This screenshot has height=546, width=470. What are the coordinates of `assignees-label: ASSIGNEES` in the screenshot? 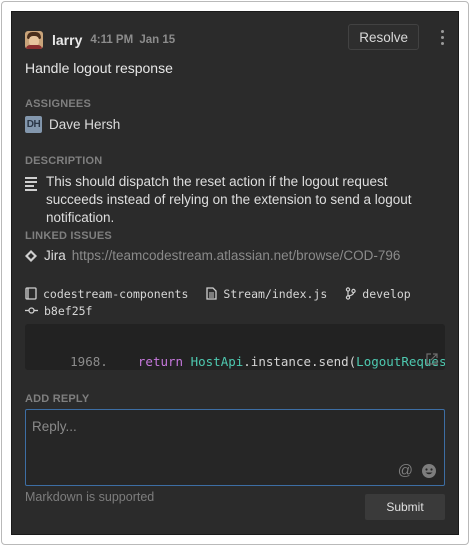 It's located at (58, 104).